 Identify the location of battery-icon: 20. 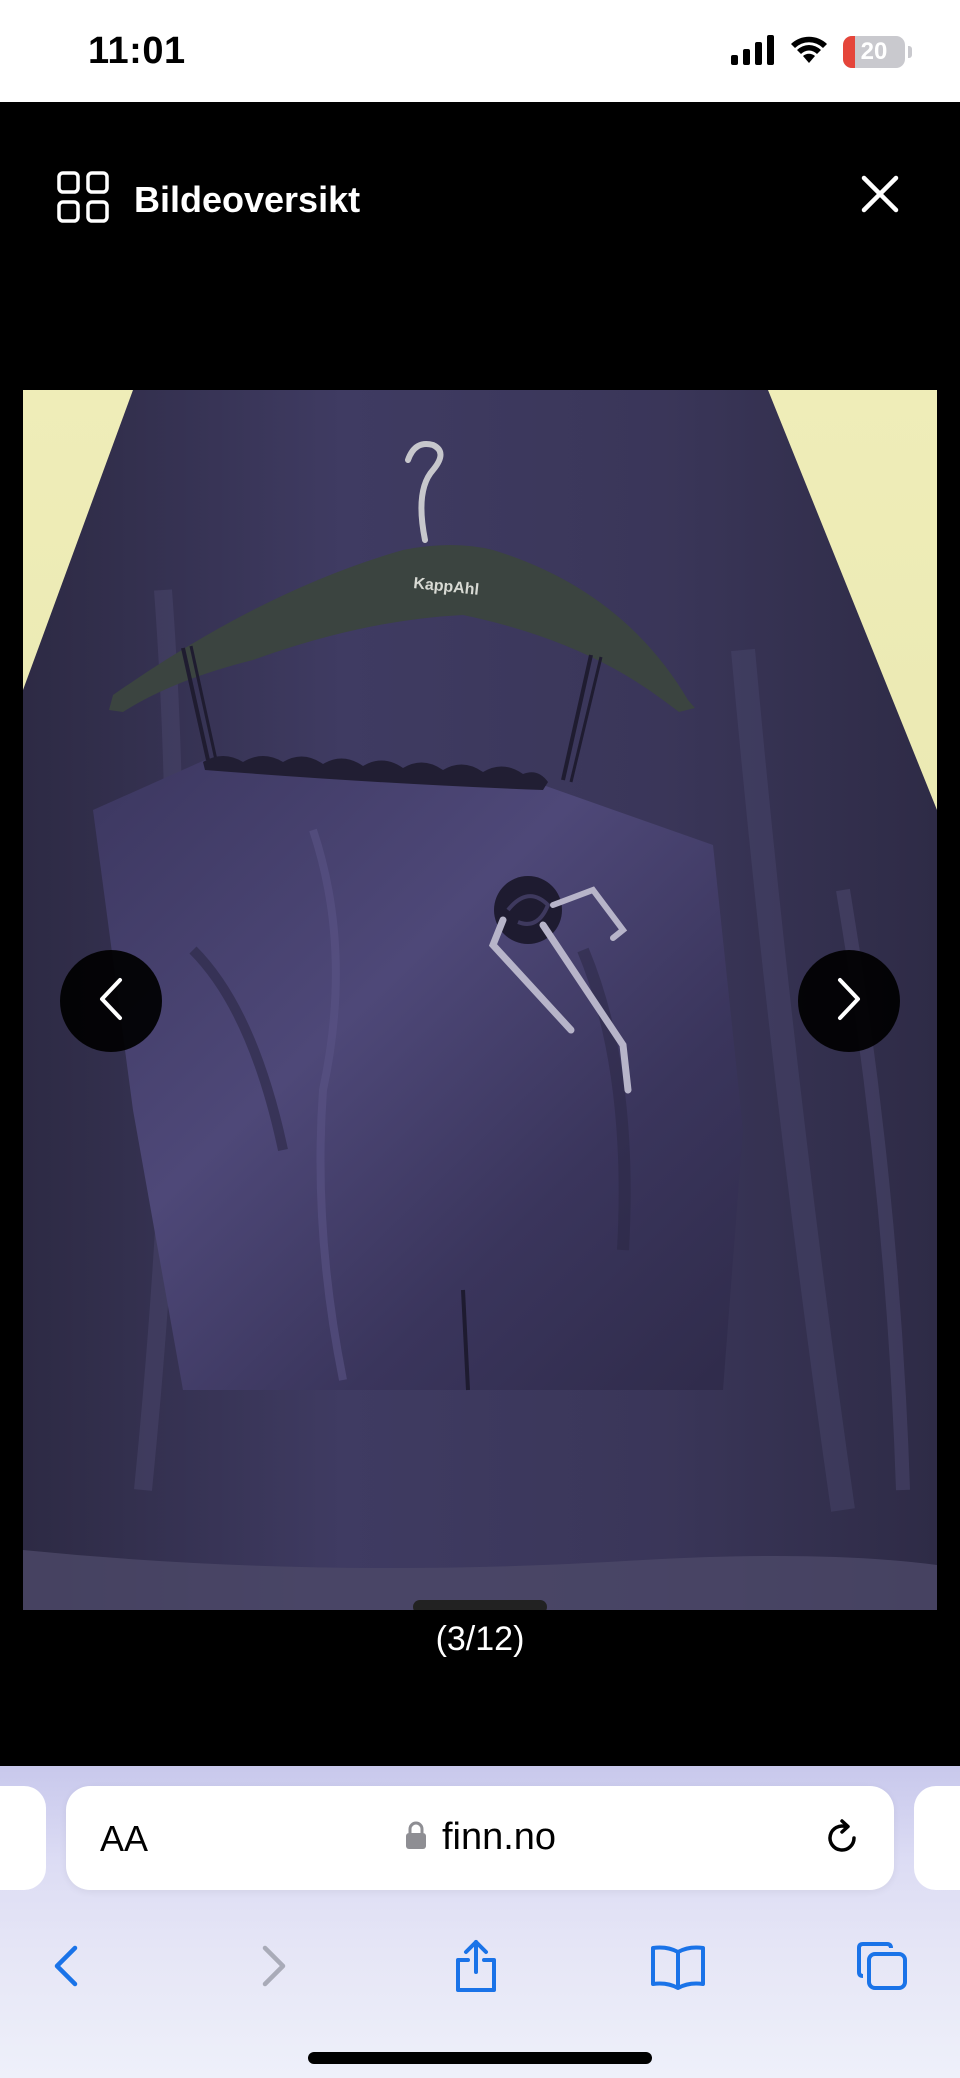
(874, 52).